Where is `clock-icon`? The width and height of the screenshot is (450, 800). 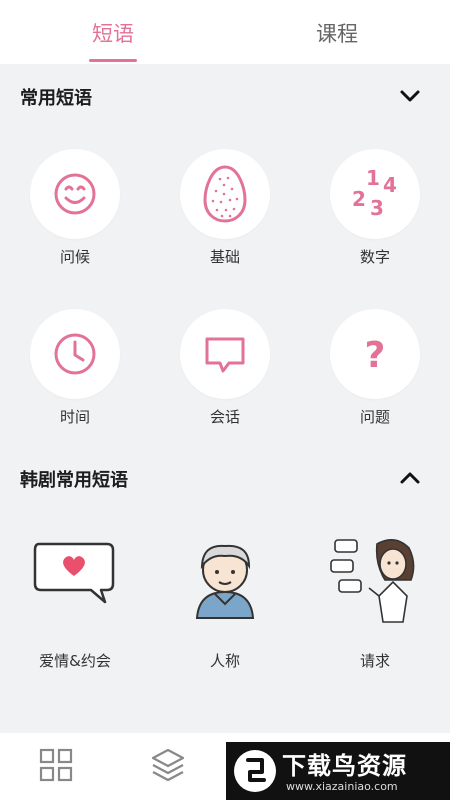 clock-icon is located at coordinates (75, 354).